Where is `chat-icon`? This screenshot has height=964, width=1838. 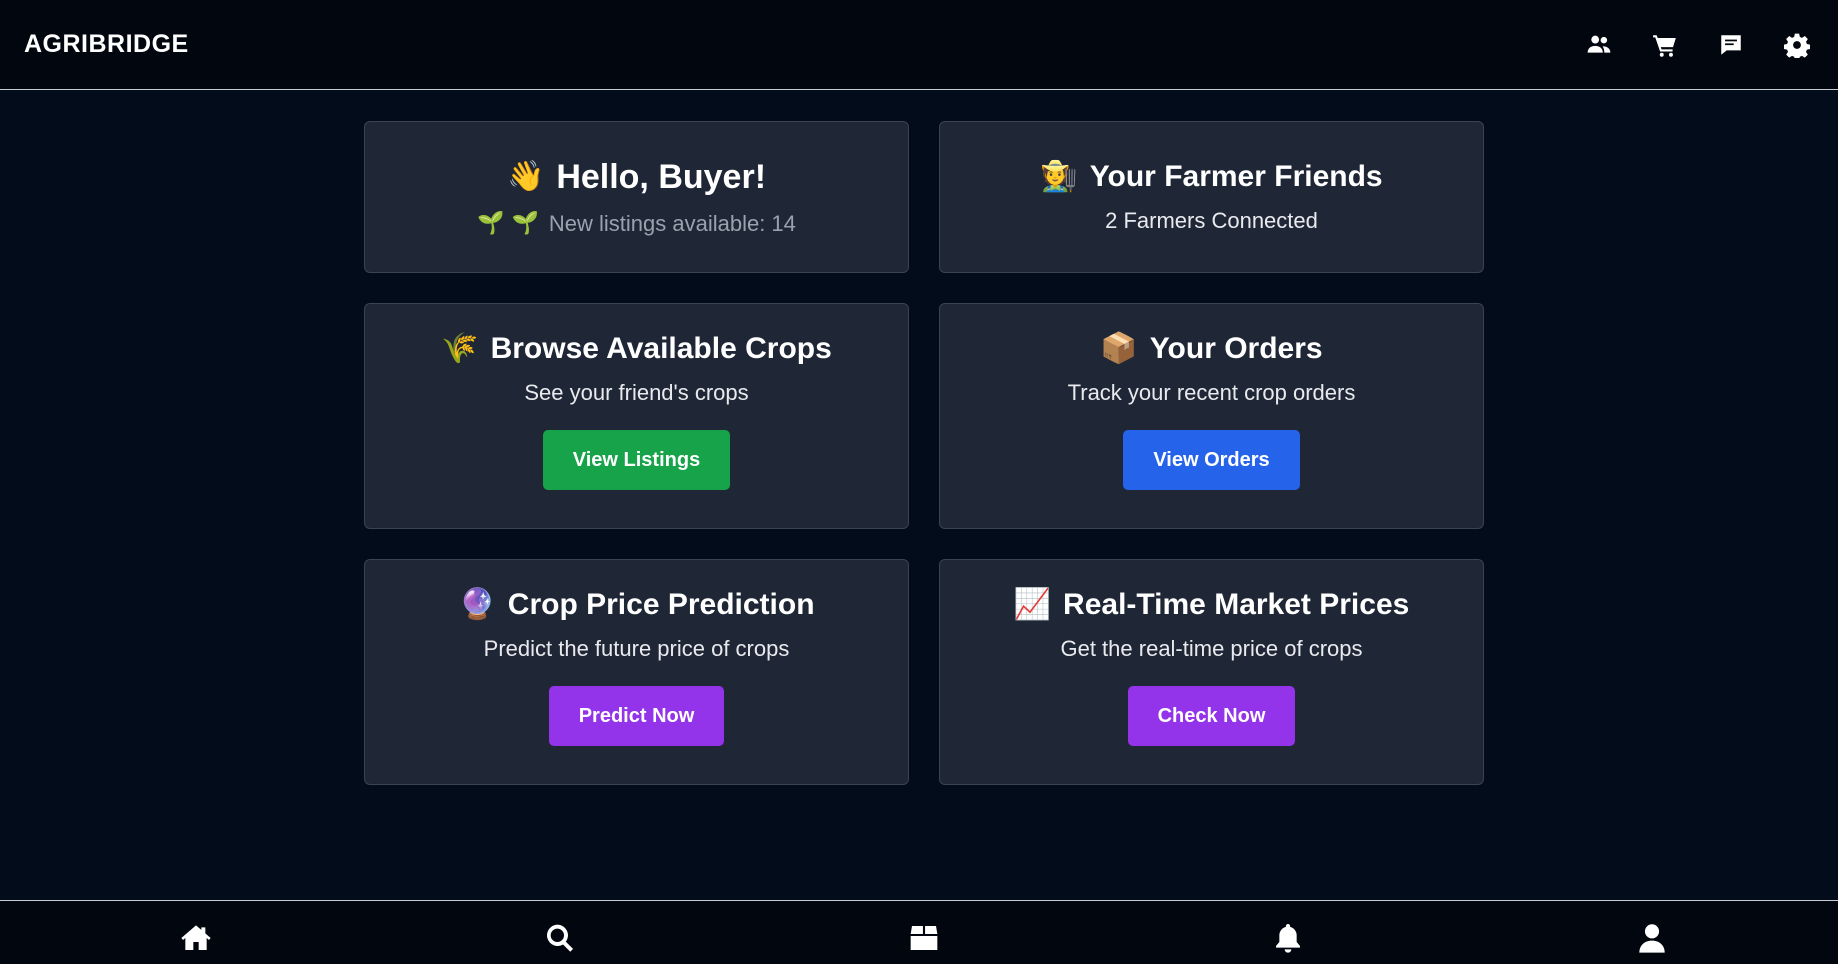 chat-icon is located at coordinates (1731, 45).